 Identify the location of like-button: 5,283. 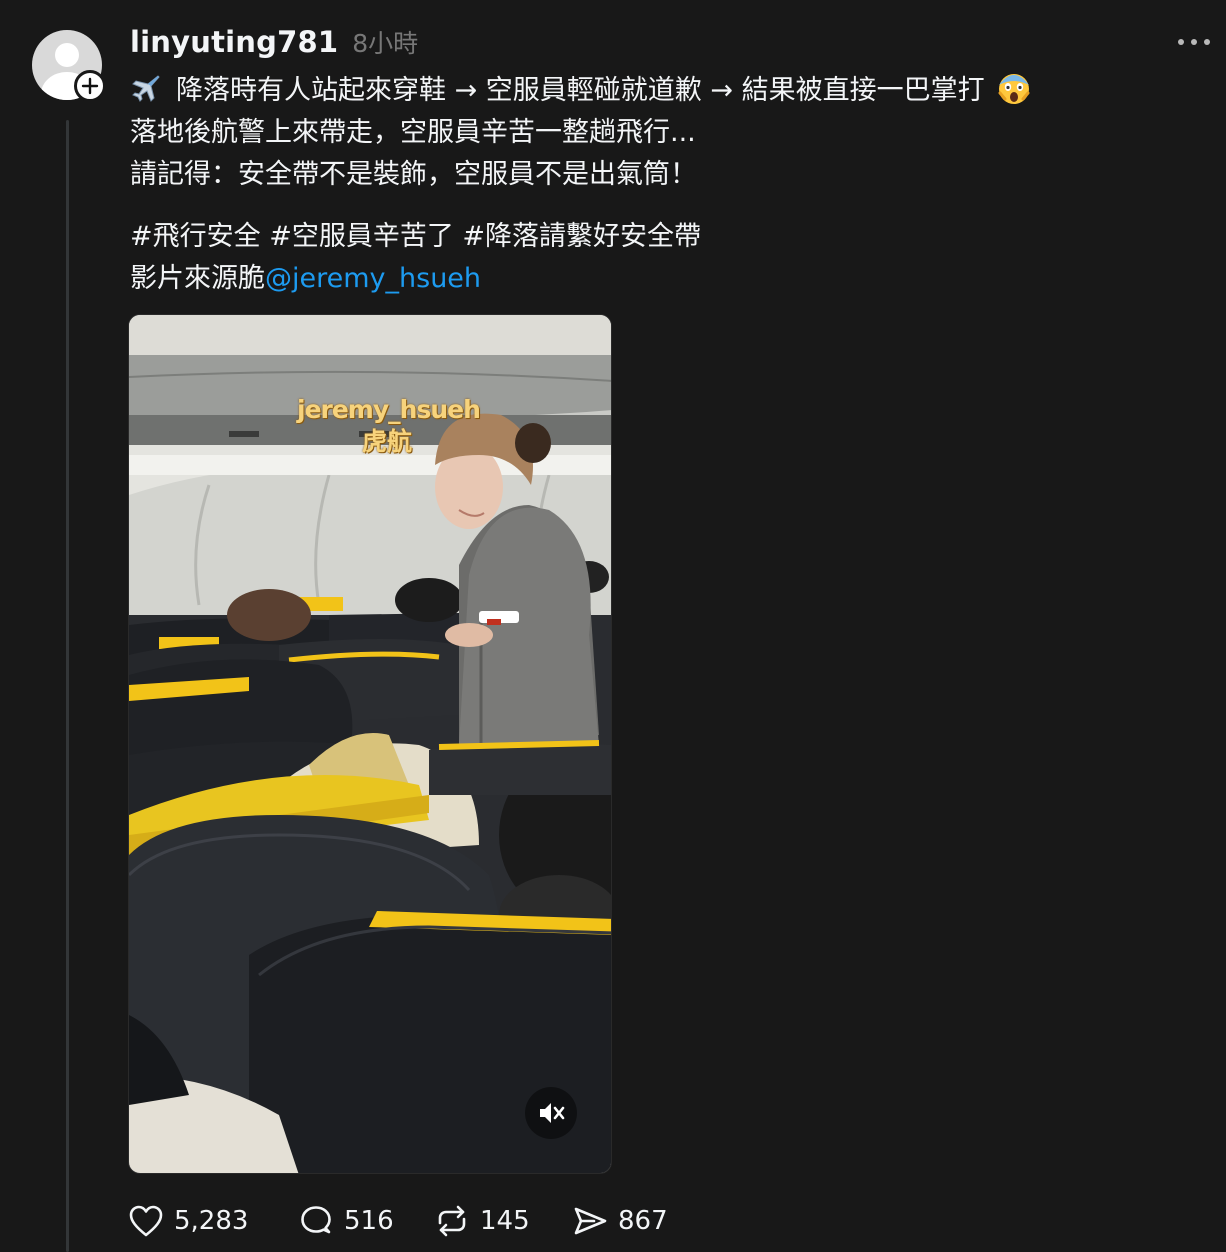
(213, 1221).